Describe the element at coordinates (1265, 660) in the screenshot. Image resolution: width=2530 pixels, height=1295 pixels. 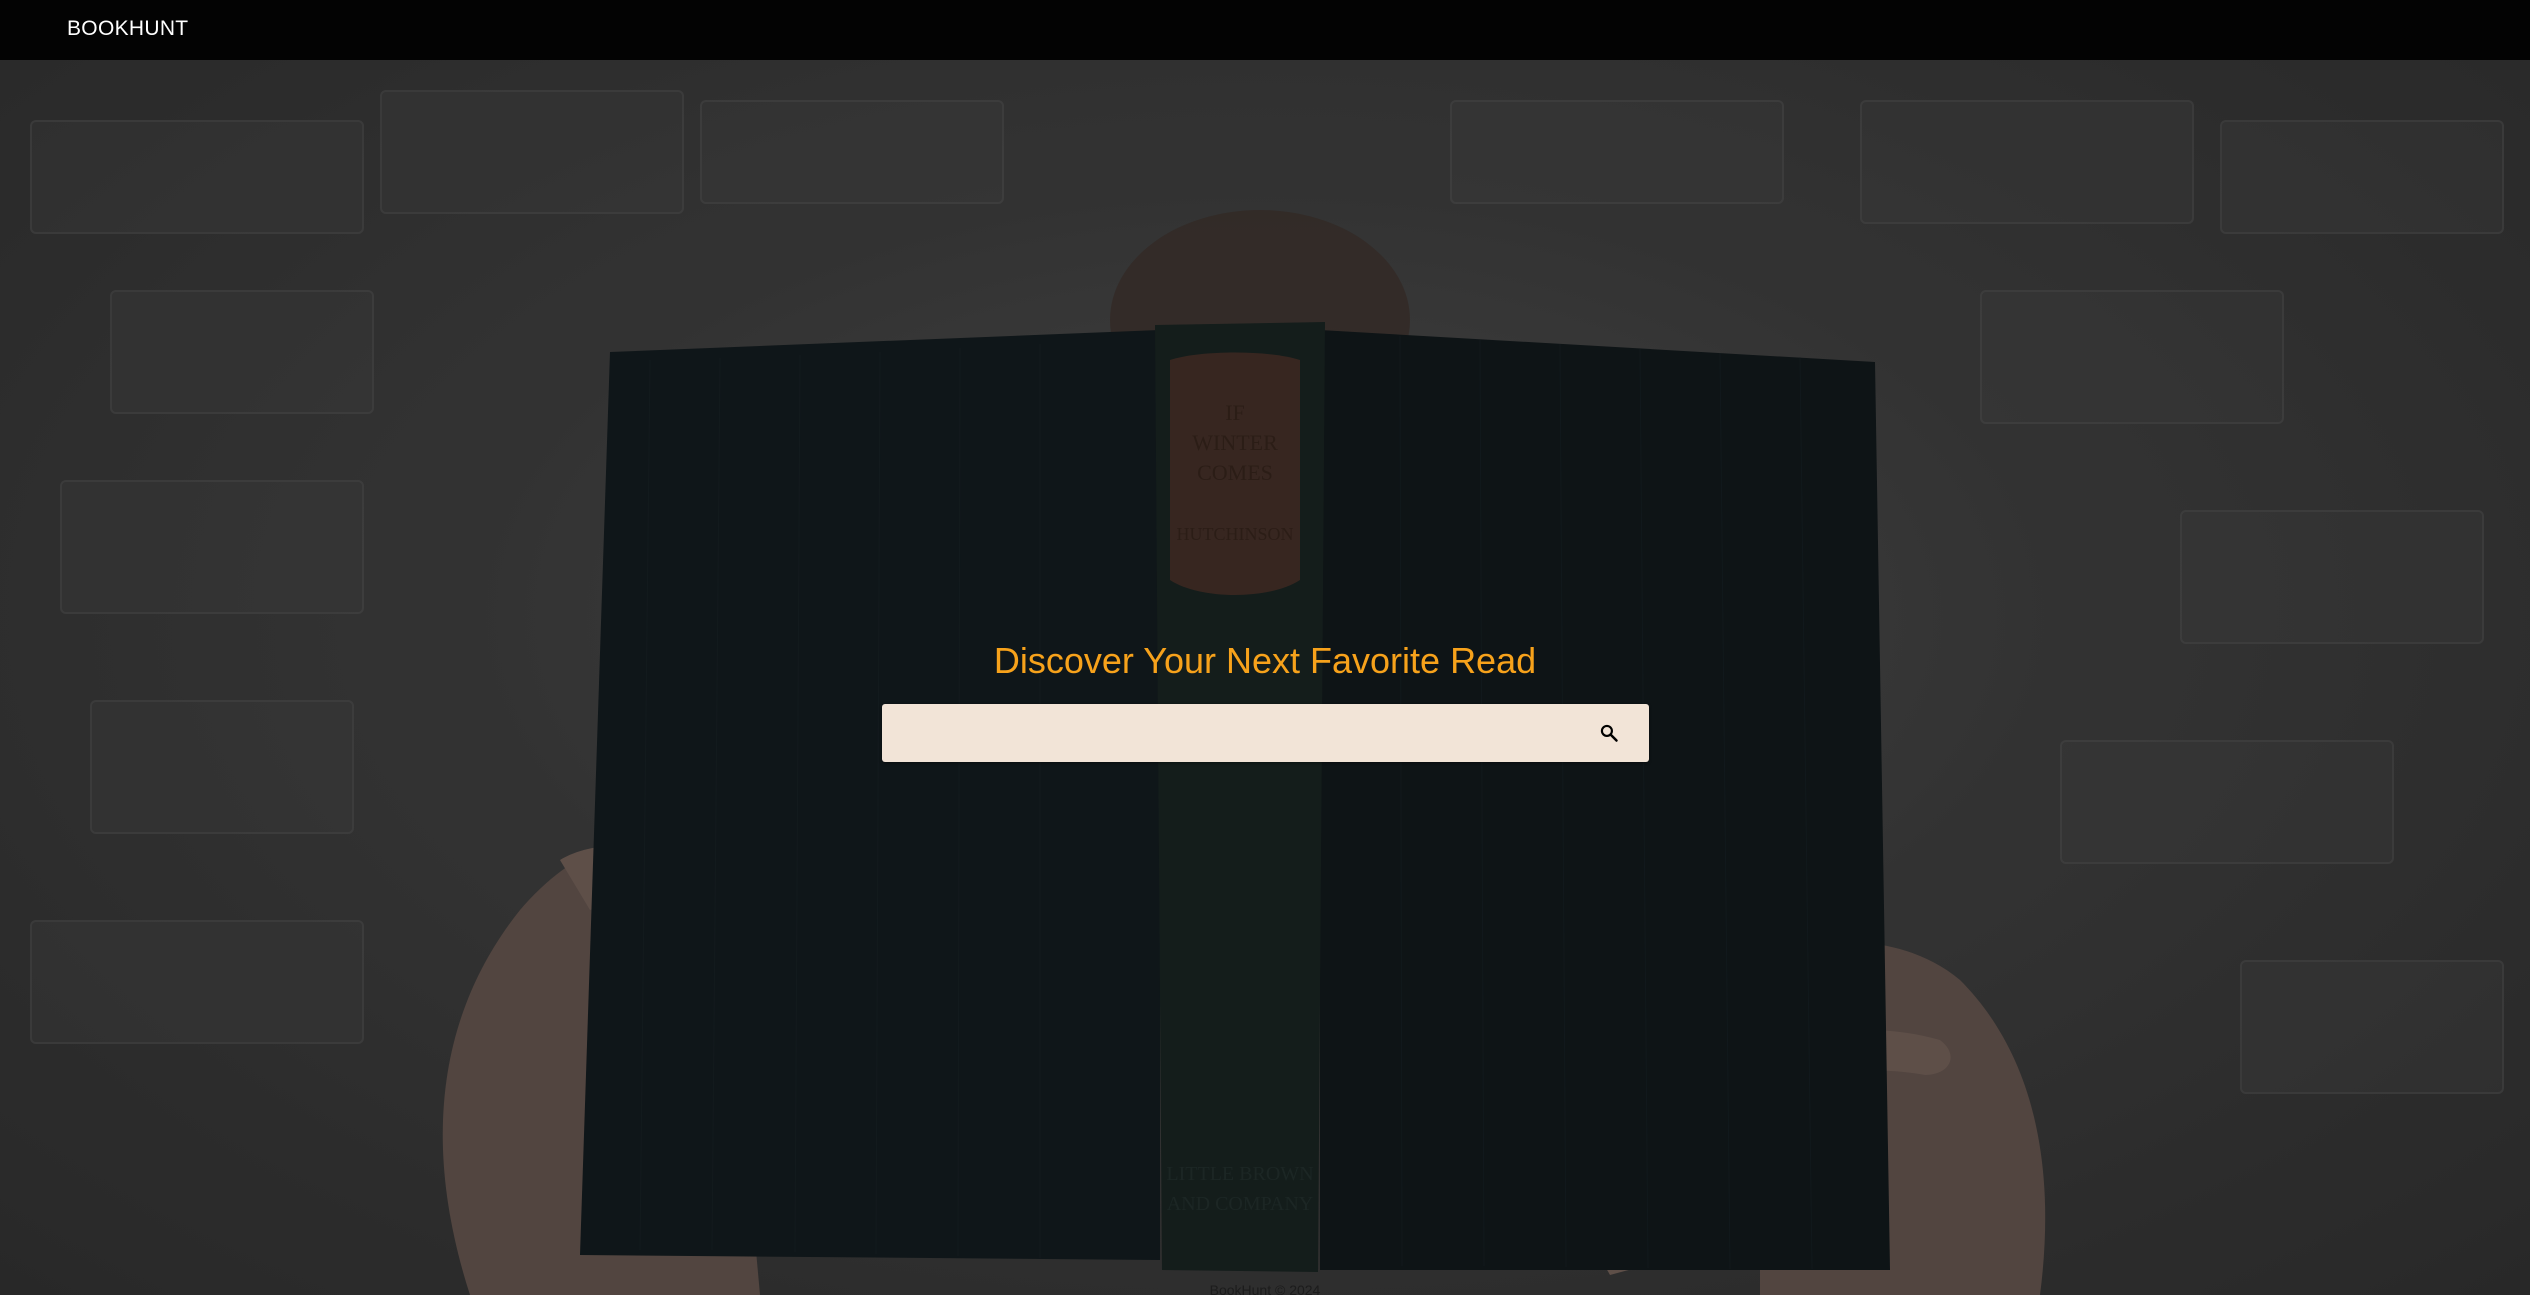
I see `hero-headline: Discover Your Next Favorite Read` at that location.